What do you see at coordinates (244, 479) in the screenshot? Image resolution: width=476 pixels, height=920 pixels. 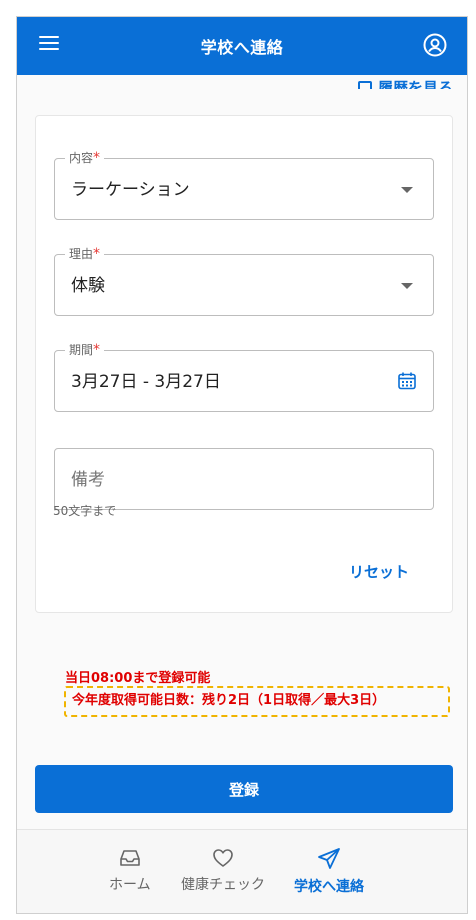 I see `remarks-input: 備考` at bounding box center [244, 479].